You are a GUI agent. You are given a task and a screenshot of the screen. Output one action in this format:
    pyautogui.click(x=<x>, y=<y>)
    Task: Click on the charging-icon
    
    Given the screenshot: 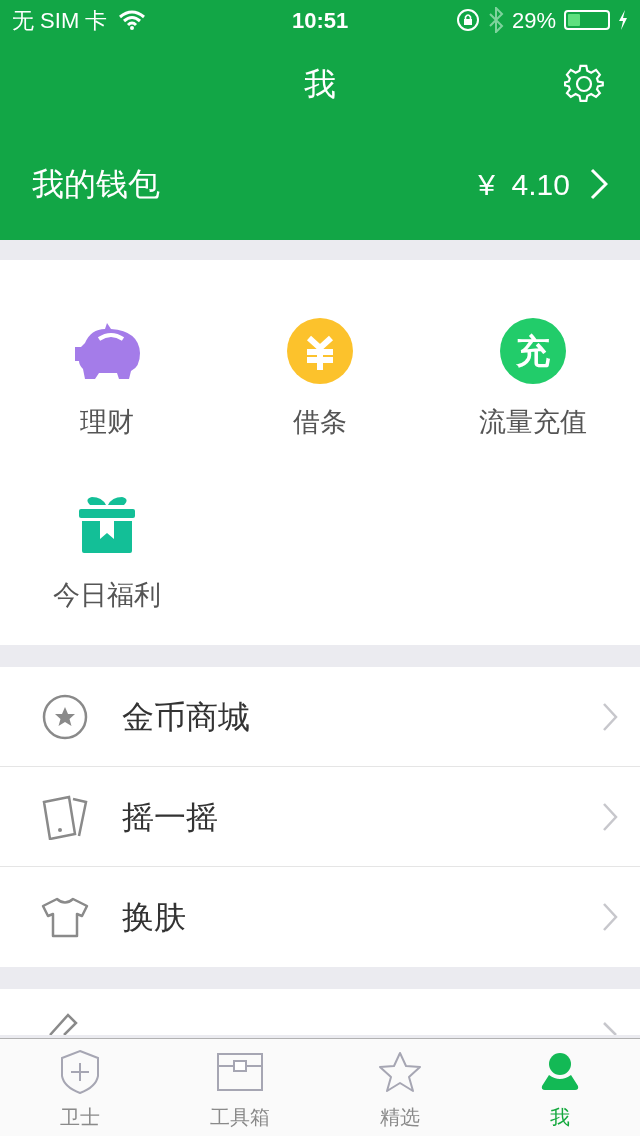 What is the action you would take?
    pyautogui.click(x=623, y=20)
    